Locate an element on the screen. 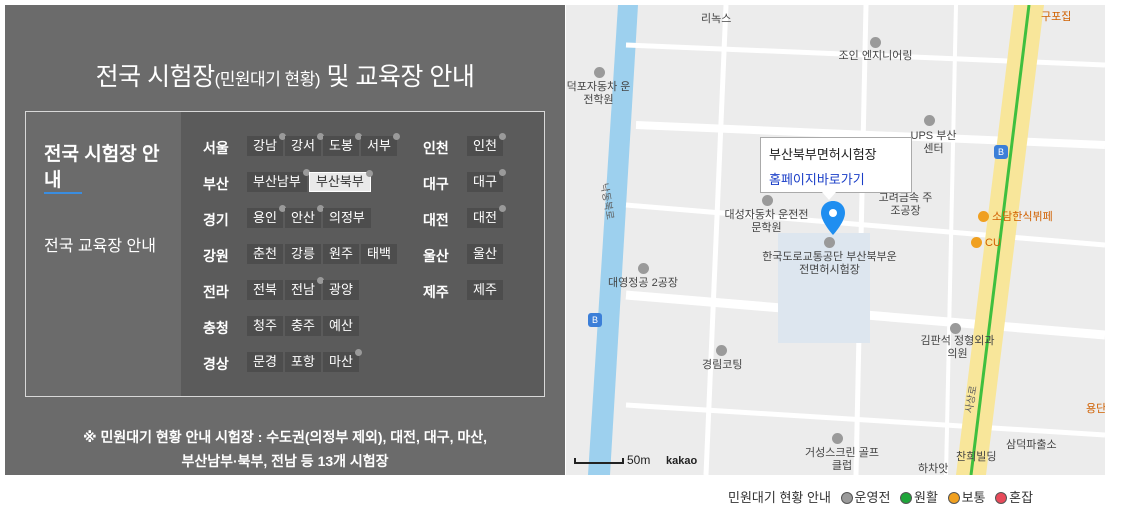 This screenshot has height=505, width=1122. legend-item-smooth: 원활 is located at coordinates (919, 496).